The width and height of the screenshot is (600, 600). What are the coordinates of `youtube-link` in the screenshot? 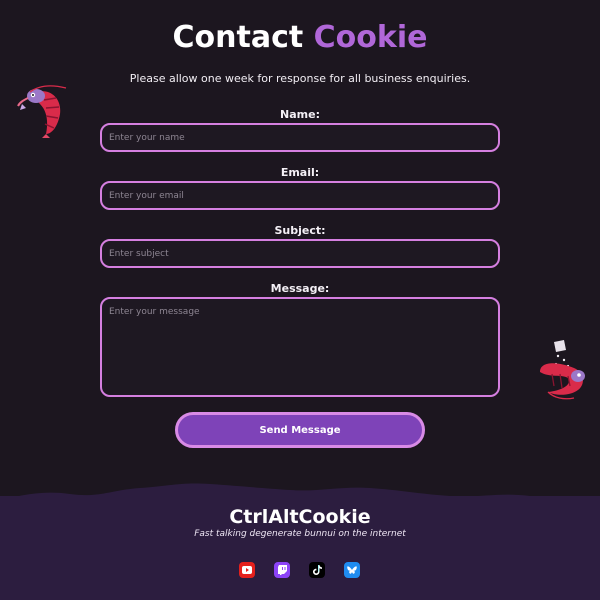 It's located at (247, 570).